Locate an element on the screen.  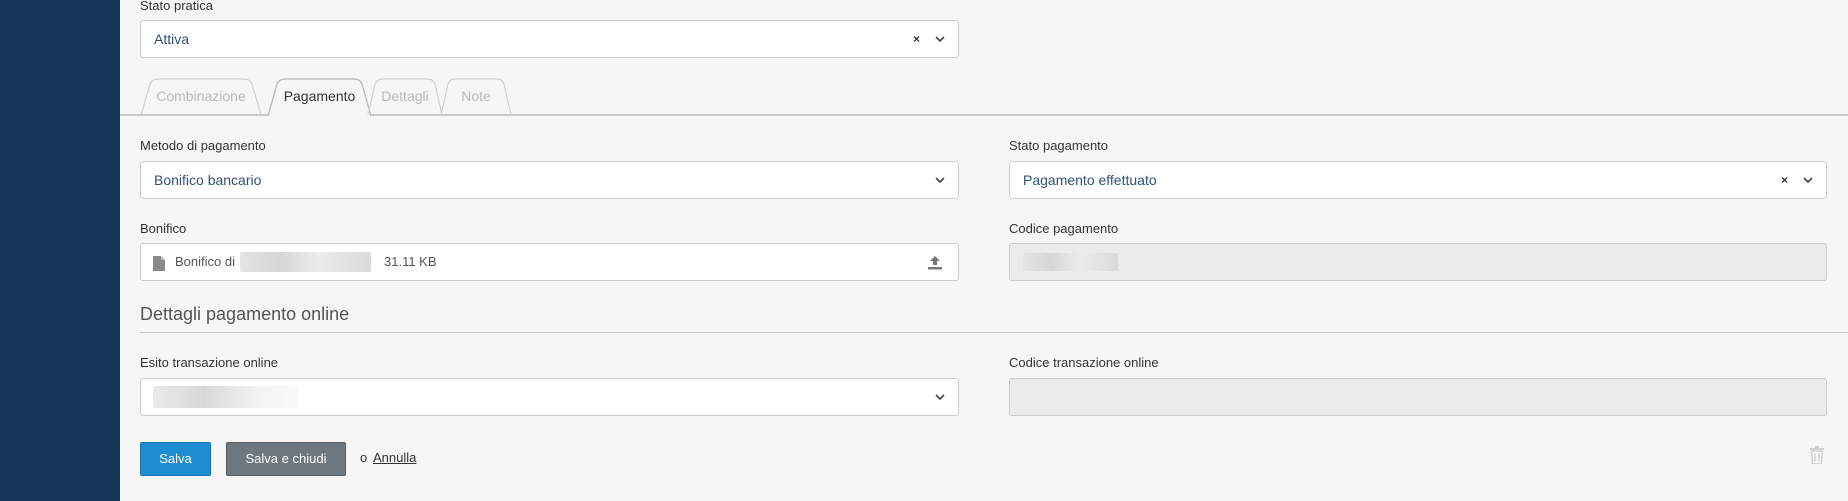
codice-pagamento-field is located at coordinates (1418, 262).